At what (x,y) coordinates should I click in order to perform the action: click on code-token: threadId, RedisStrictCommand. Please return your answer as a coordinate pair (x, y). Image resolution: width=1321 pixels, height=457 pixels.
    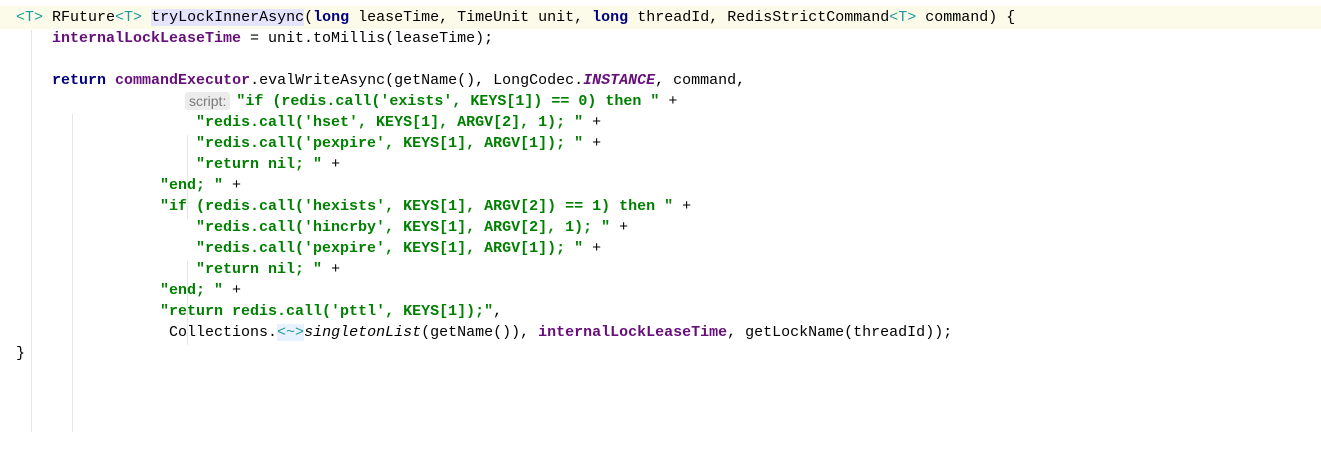
    Looking at the image, I should click on (759, 17).